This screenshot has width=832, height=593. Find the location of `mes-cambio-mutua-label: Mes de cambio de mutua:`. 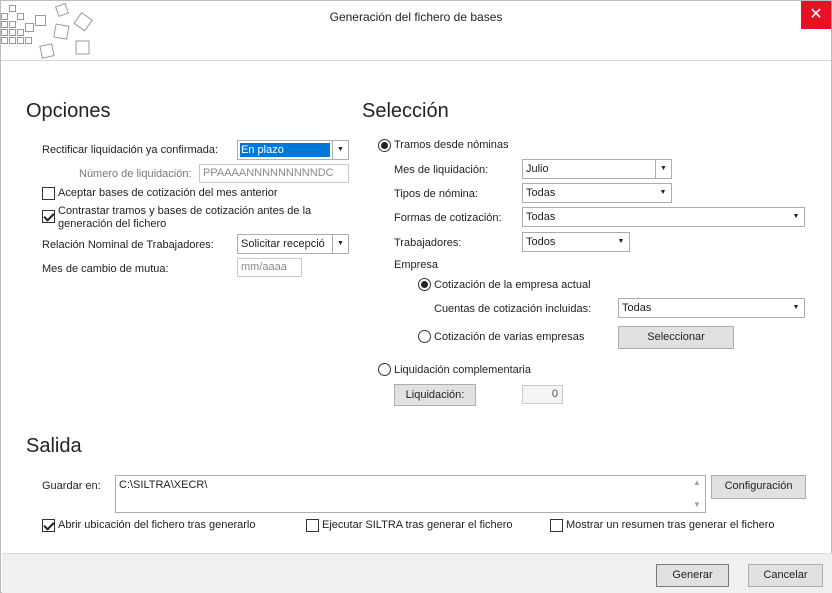

mes-cambio-mutua-label: Mes de cambio de mutua: is located at coordinates (105, 269).